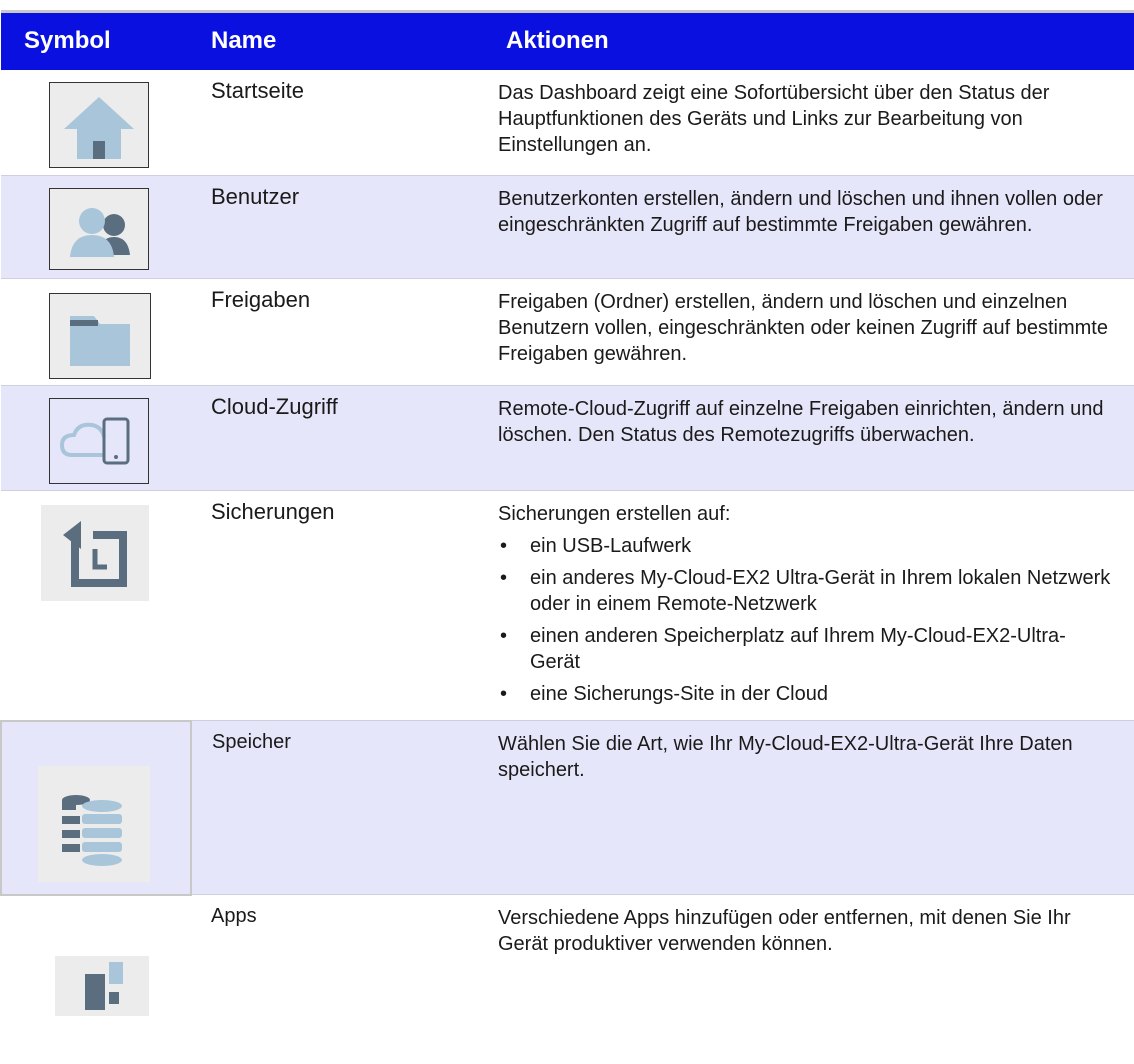 This screenshot has width=1134, height=1064. Describe the element at coordinates (338, 438) in the screenshot. I see `row-name: Cloud-Zugriff` at that location.